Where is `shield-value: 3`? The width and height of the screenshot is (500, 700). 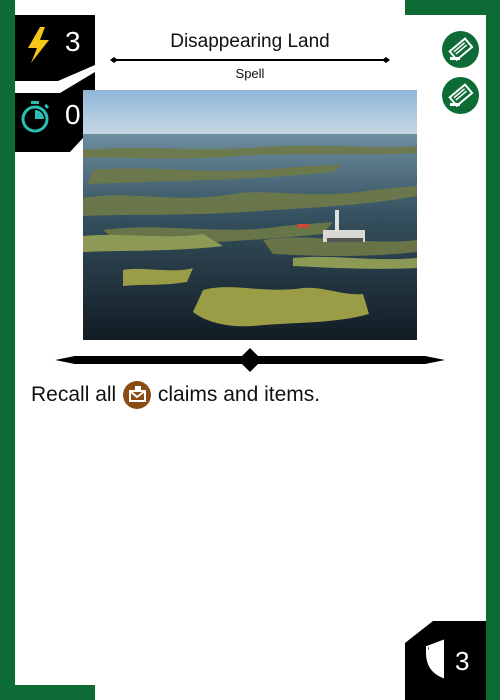
shield-value: 3 is located at coordinates (462, 661).